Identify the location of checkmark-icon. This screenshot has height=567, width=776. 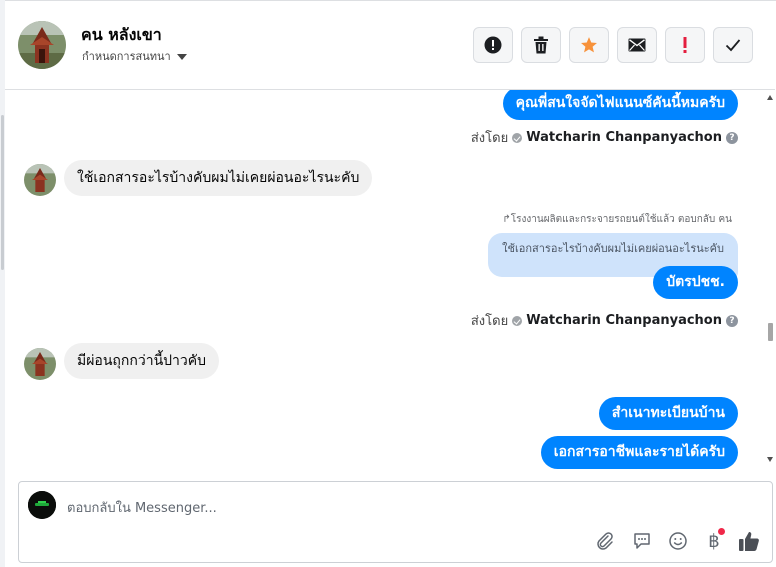
(733, 45).